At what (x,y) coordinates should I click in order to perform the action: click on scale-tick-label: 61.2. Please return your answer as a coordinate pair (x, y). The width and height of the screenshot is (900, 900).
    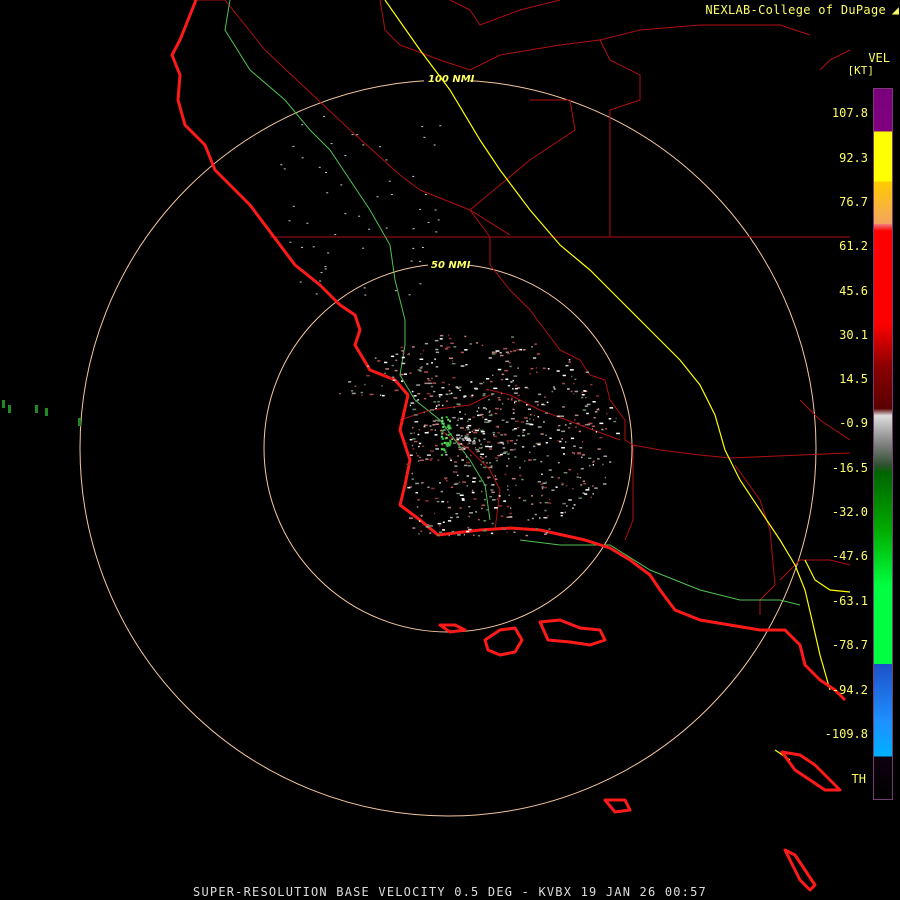
    Looking at the image, I should click on (853, 246).